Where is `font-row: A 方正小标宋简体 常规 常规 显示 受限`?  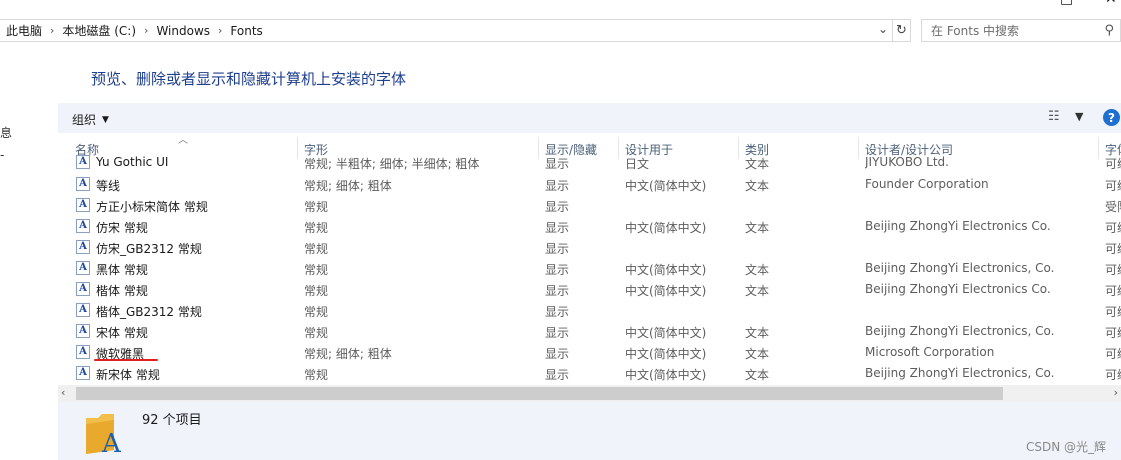
font-row: A 方正小标宋简体 常规 常规 显示 受限 is located at coordinates (589, 205).